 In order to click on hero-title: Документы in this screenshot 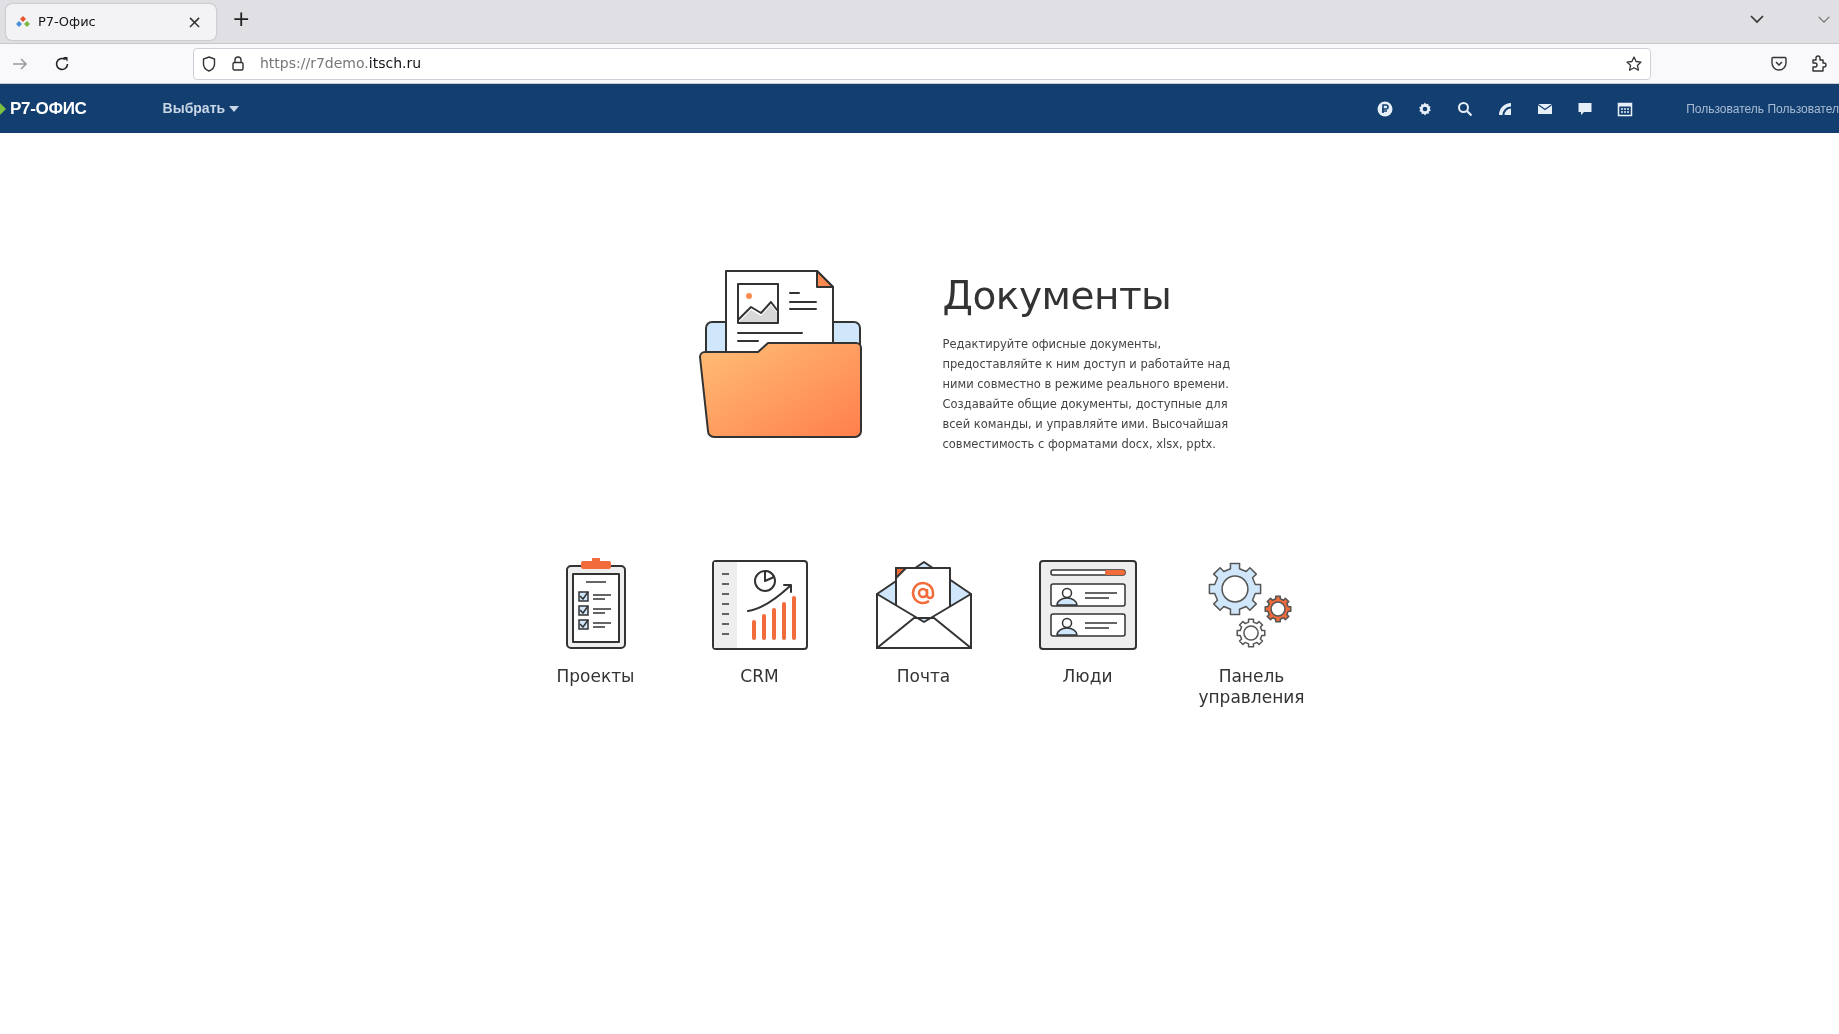, I will do `click(1057, 296)`.